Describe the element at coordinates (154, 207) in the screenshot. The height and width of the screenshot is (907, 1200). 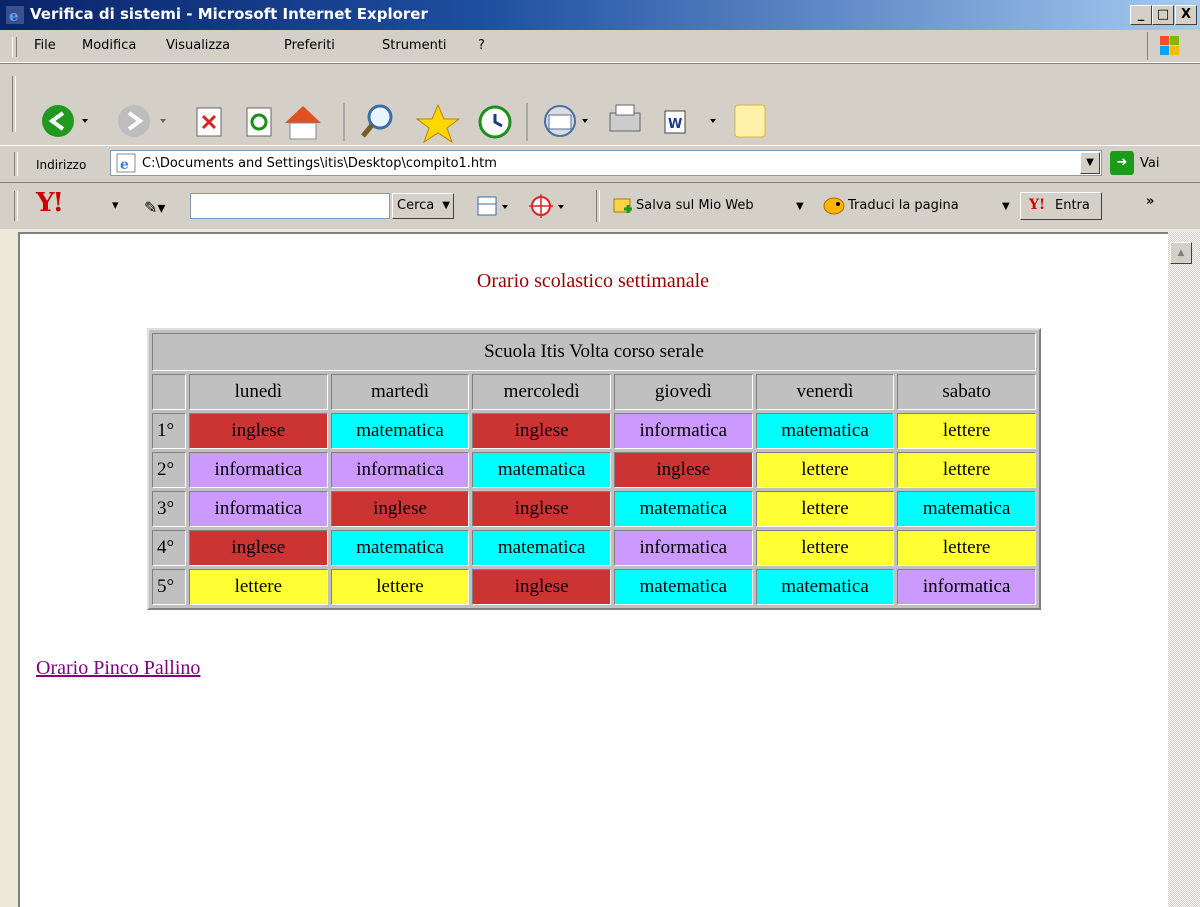
I see `pencil-icon: ✎▾` at that location.